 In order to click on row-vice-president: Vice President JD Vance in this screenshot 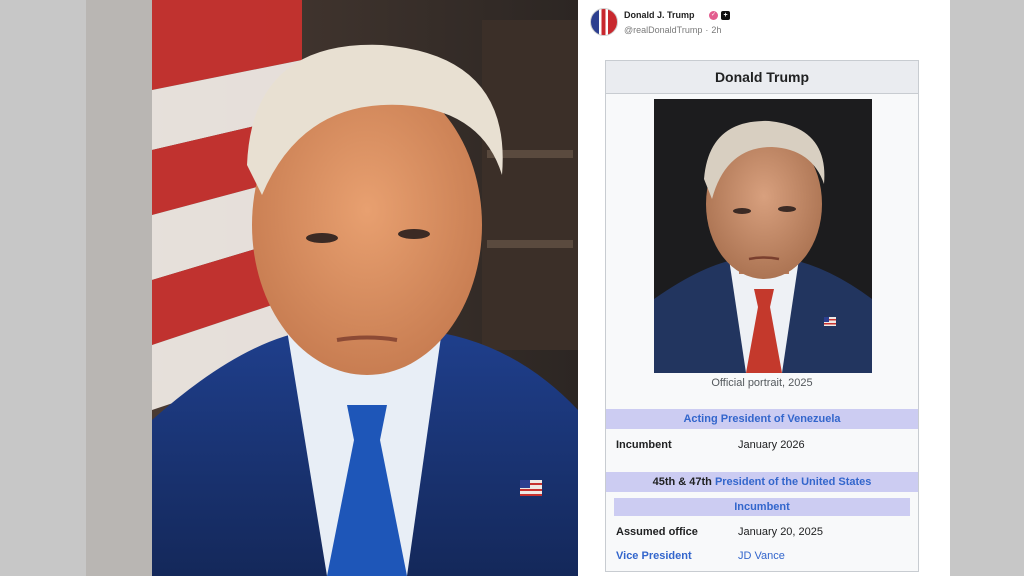, I will do `click(762, 556)`.